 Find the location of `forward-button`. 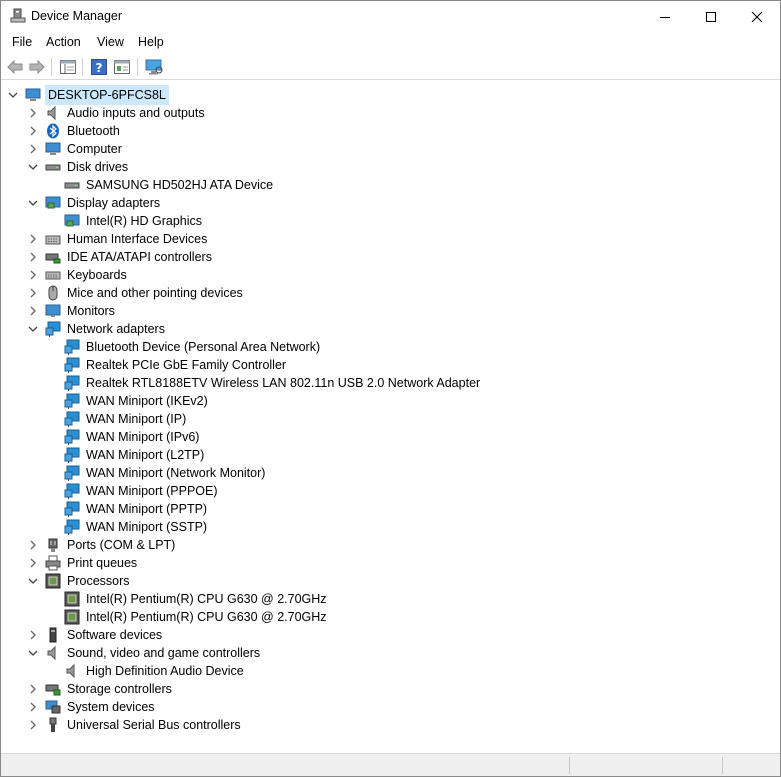

forward-button is located at coordinates (37, 67).